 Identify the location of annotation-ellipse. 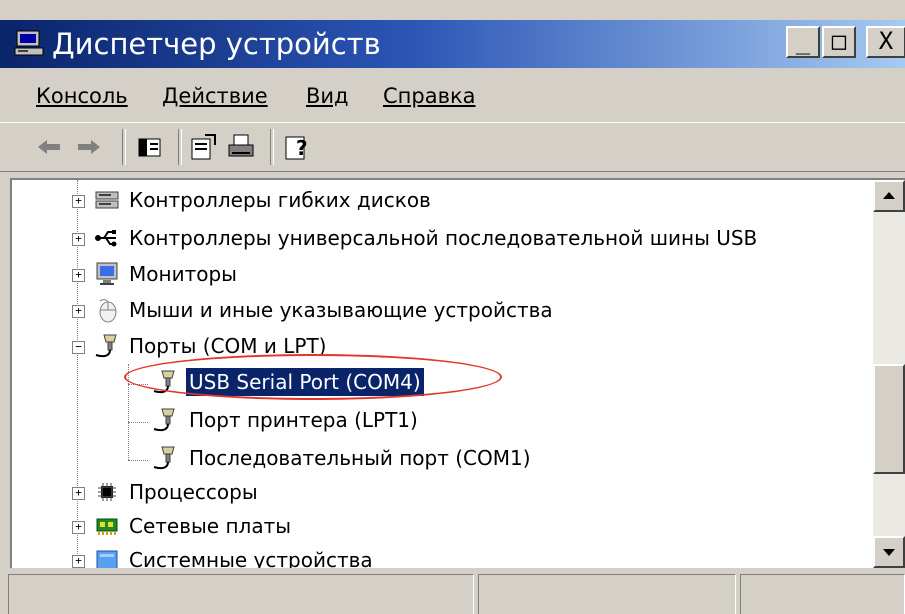
(313, 377).